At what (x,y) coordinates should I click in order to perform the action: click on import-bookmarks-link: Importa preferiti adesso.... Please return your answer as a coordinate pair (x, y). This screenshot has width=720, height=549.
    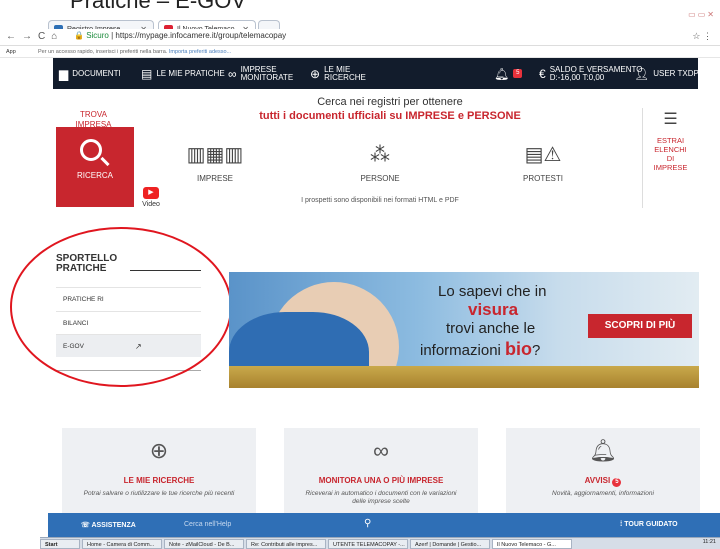
    Looking at the image, I should click on (200, 52).